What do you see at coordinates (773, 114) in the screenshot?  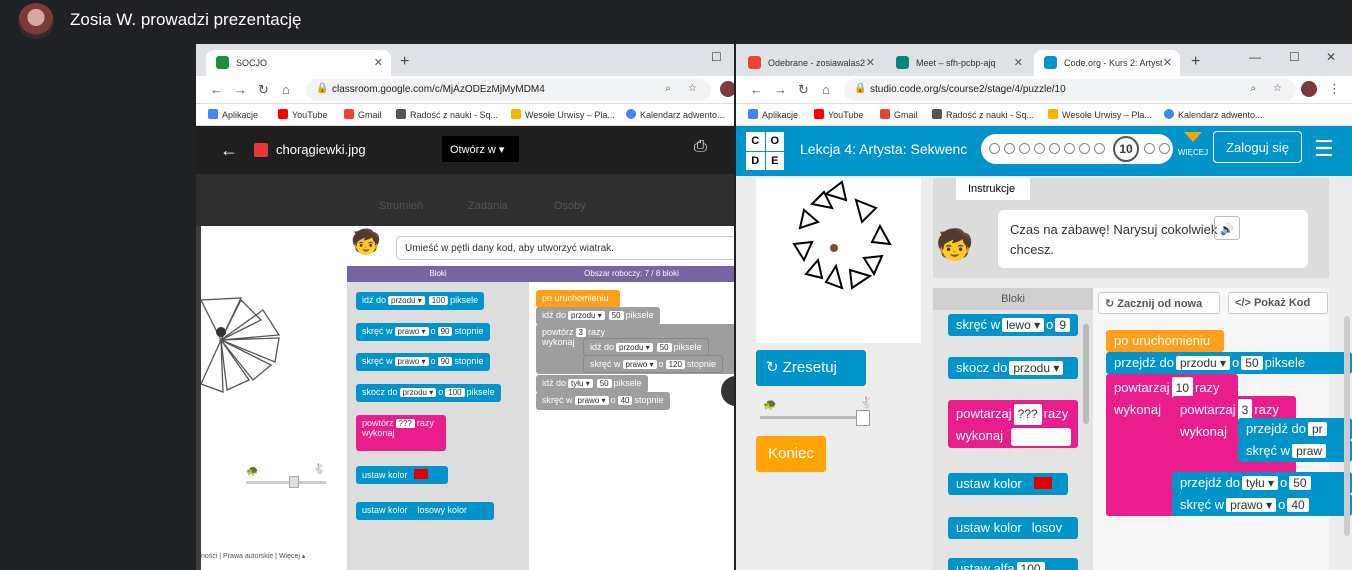 I see `bookmark-apps: Aplikacje` at bounding box center [773, 114].